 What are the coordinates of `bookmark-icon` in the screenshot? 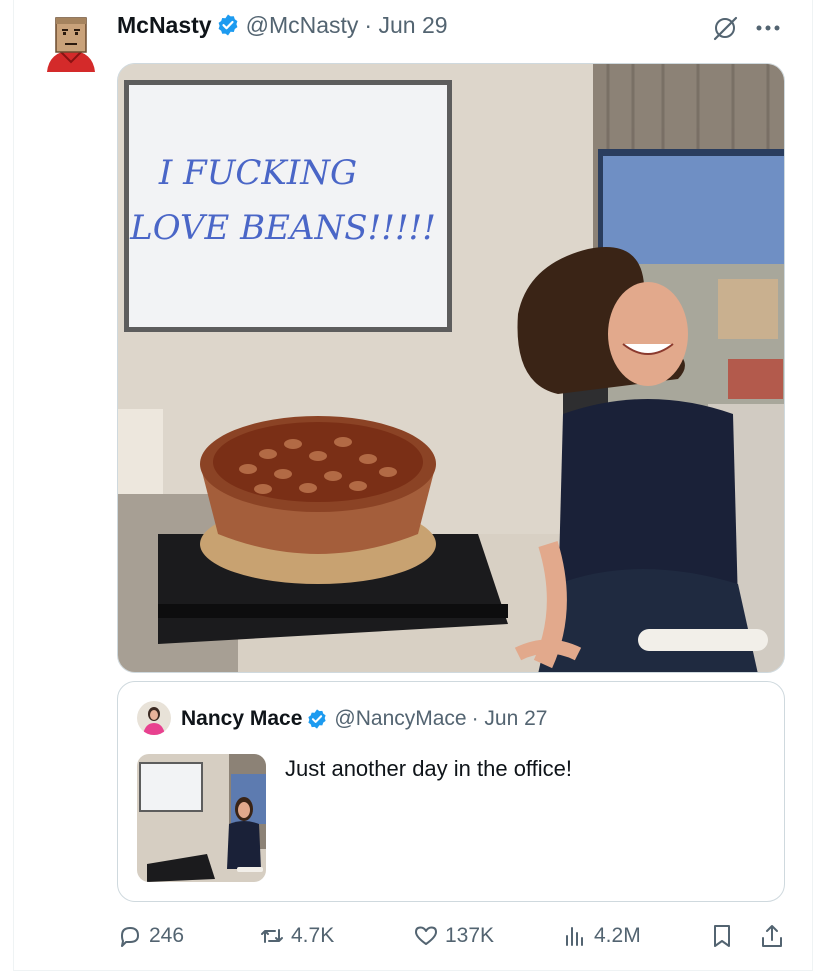 It's located at (722, 936).